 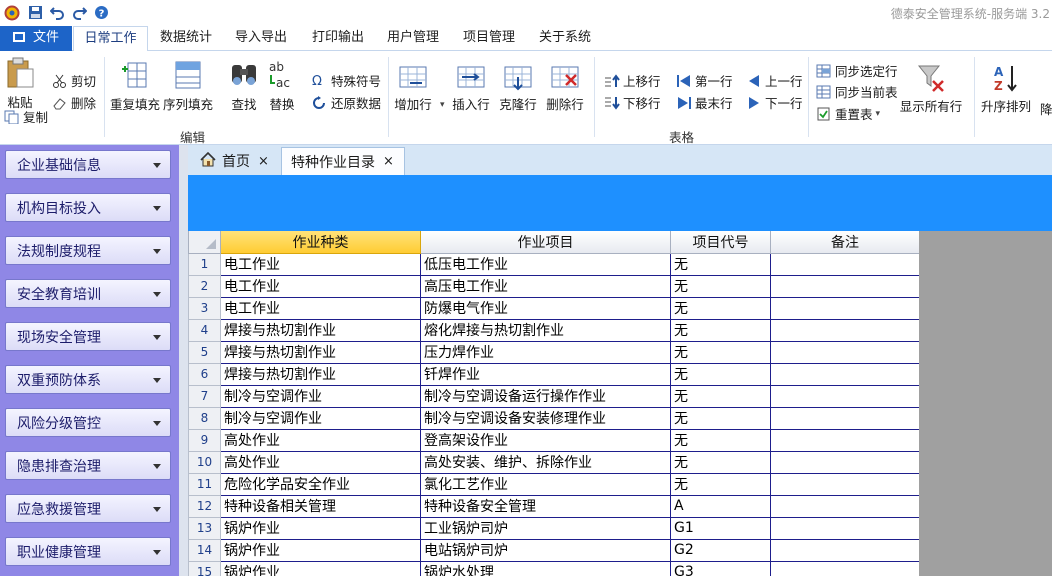 What do you see at coordinates (204, 242) in the screenshot?
I see `grid-corner-cell` at bounding box center [204, 242].